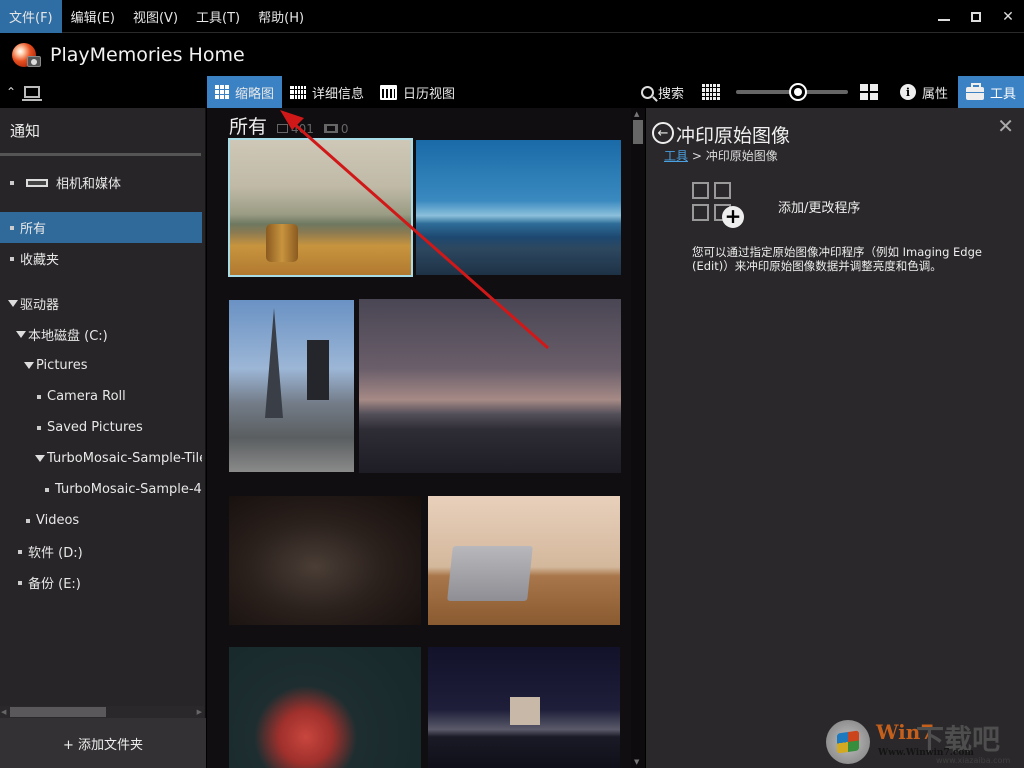 The image size is (1024, 768). I want to click on tree-item-videos: Videos, so click(101, 520).